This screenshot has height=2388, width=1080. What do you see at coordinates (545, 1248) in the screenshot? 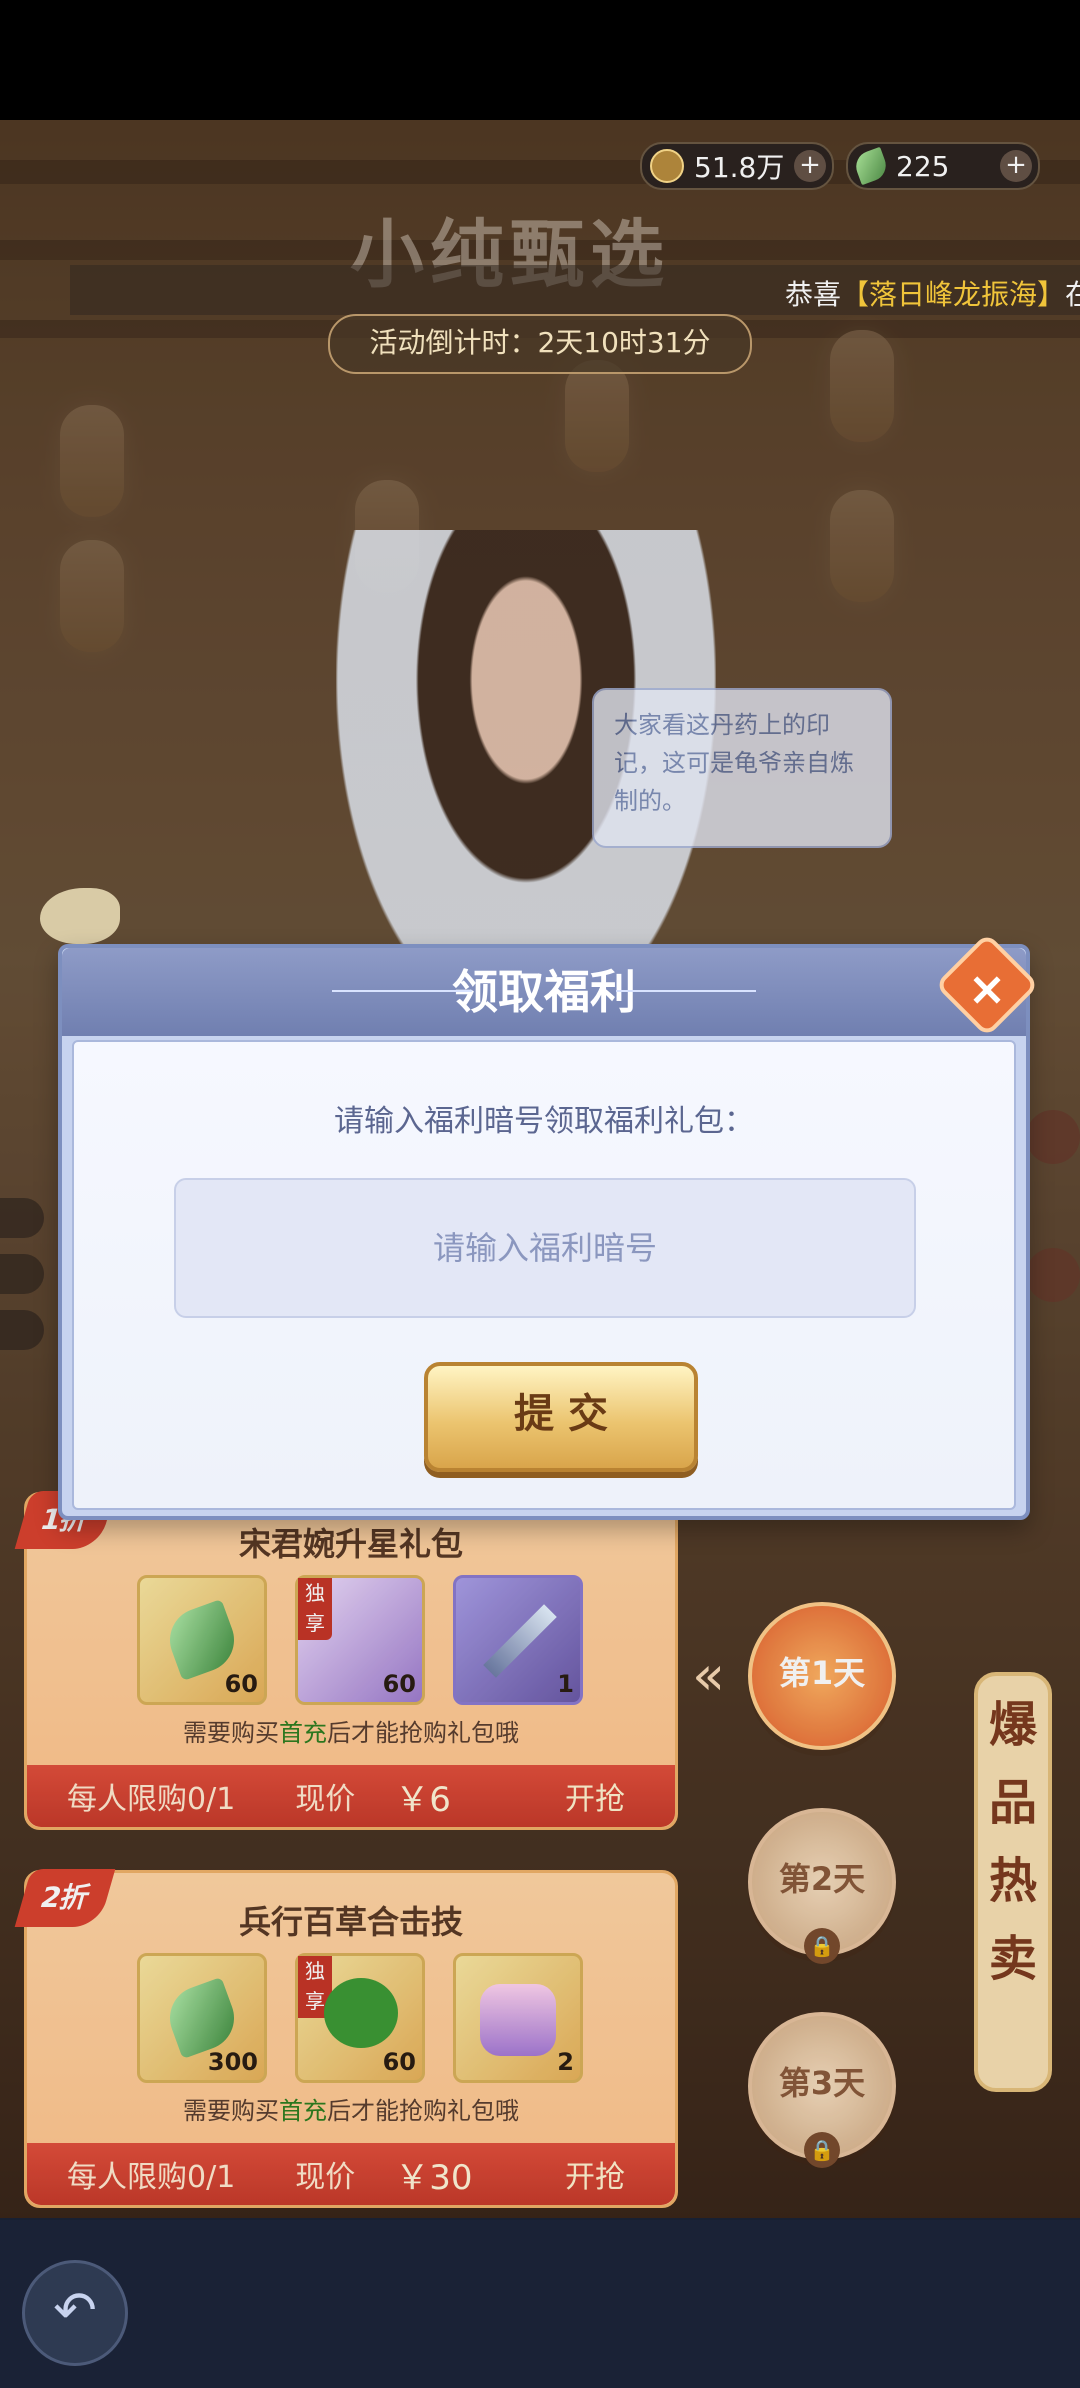
I see `welfare-code-input` at bounding box center [545, 1248].